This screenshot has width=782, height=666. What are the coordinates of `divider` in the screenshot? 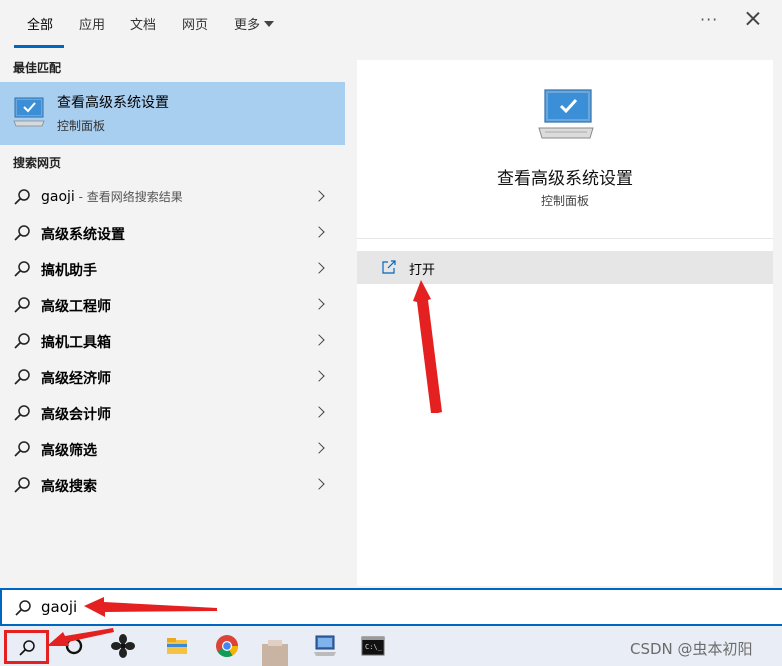 It's located at (565, 238).